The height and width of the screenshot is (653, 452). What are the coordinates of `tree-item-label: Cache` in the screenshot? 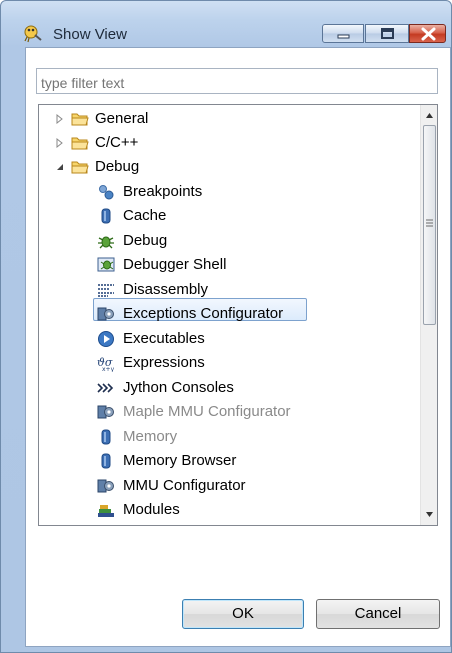 It's located at (145, 215).